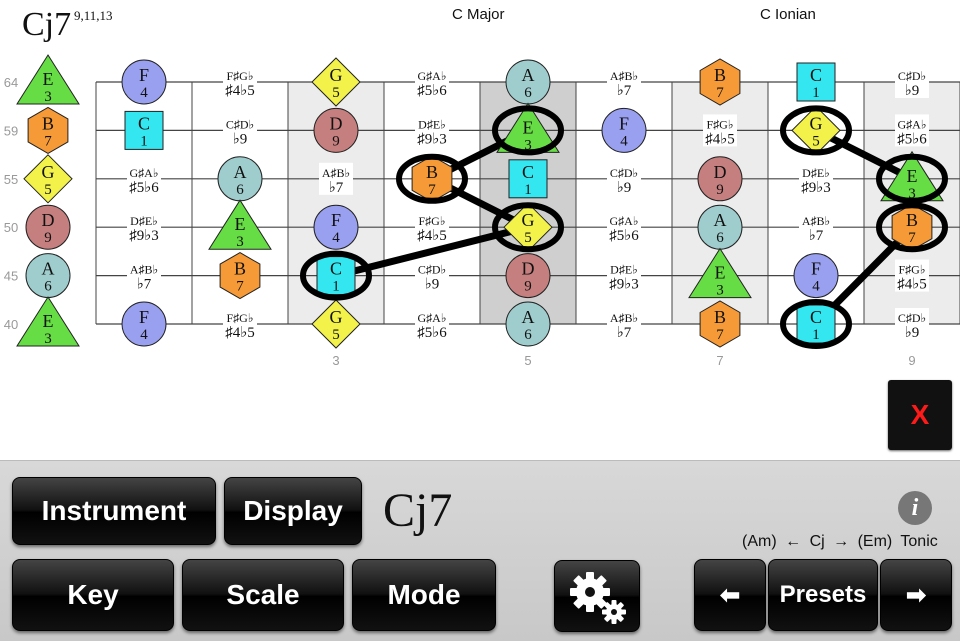 Image resolution: width=960 pixels, height=641 pixels. What do you see at coordinates (823, 595) in the screenshot?
I see `presets-button: Presets` at bounding box center [823, 595].